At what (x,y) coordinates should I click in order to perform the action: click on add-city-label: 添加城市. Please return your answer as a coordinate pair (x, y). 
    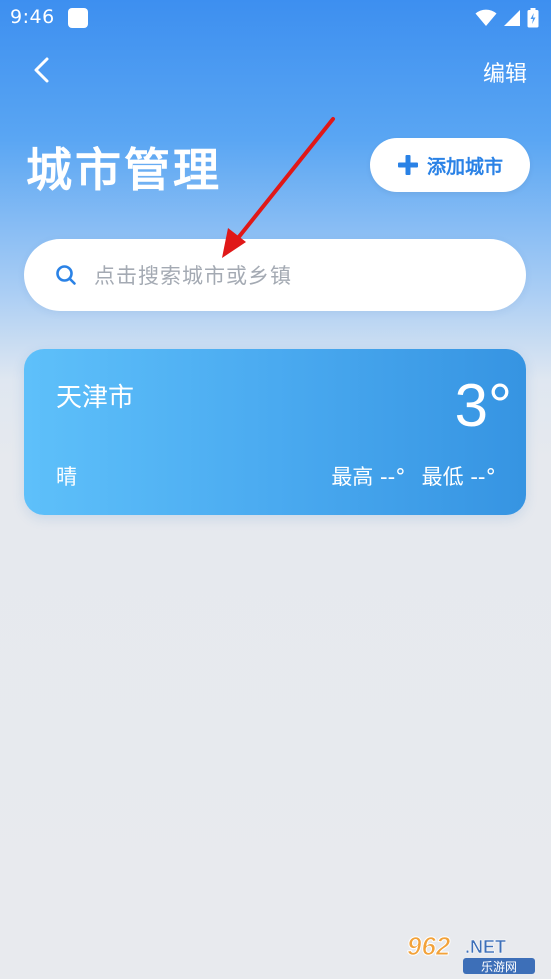
    Looking at the image, I should click on (464, 166).